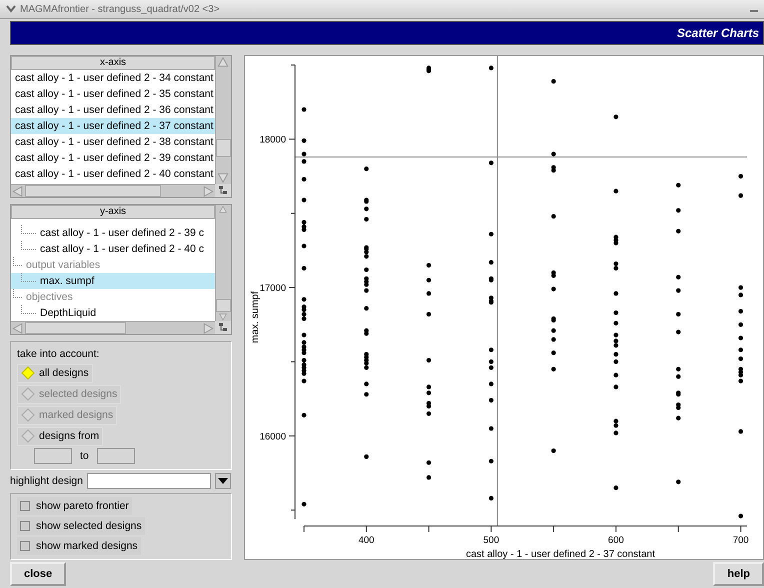 The image size is (764, 588). Describe the element at coordinates (84, 456) in the screenshot. I see `range-separator: to` at that location.